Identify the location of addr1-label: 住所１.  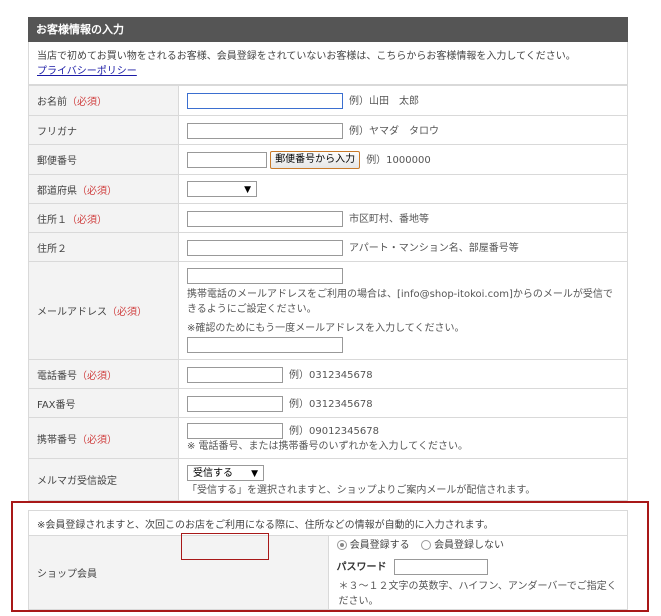
(52, 220).